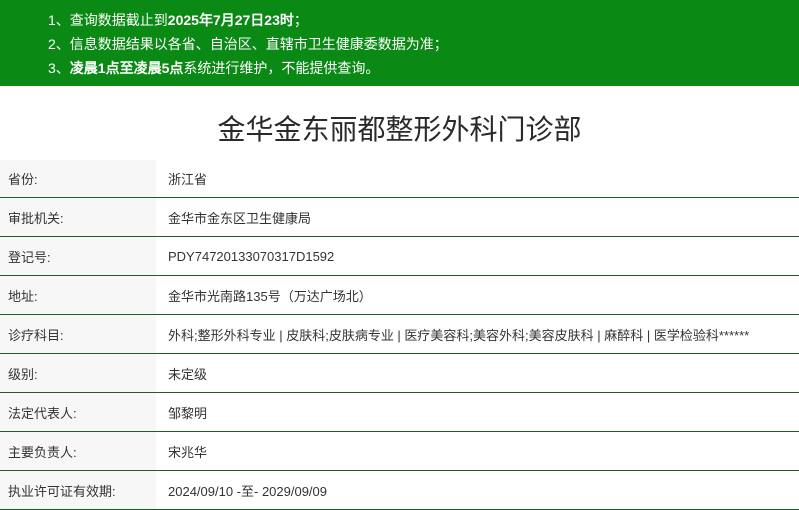 This screenshot has width=799, height=510. Describe the element at coordinates (78, 451) in the screenshot. I see `principal-label: 主要负责人:` at that location.